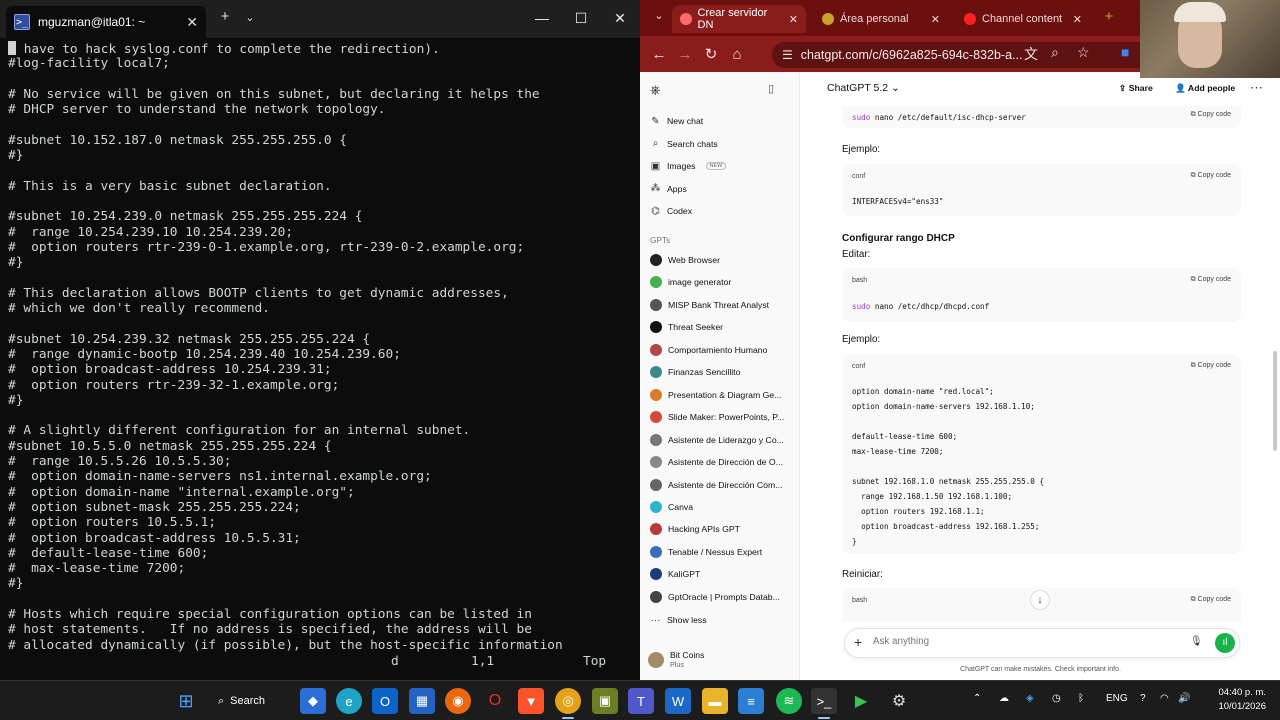 The image size is (1280, 720). I want to click on edge-icon: e, so click(349, 701).